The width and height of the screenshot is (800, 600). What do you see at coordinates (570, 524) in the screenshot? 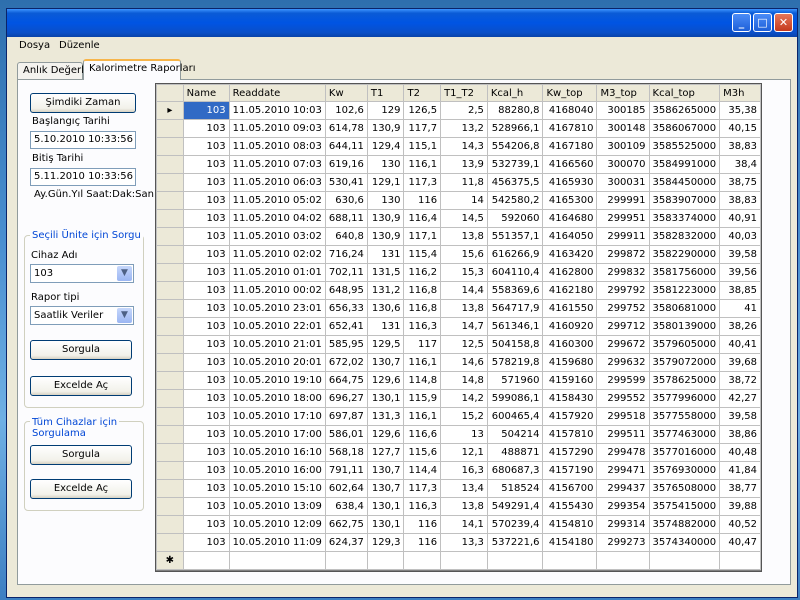
I see `cell-kw_top: 4154810` at bounding box center [570, 524].